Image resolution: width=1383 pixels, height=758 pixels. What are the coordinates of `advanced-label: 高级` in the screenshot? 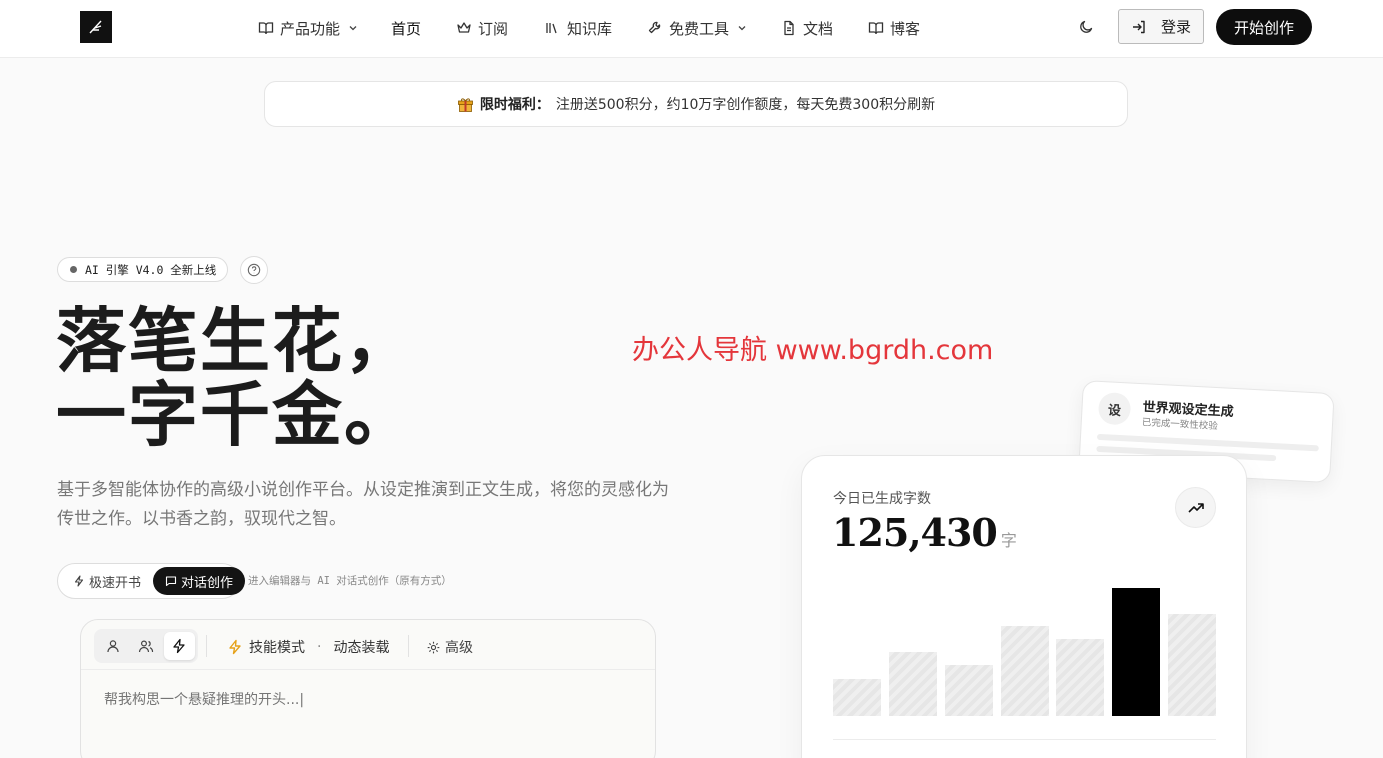 It's located at (459, 648).